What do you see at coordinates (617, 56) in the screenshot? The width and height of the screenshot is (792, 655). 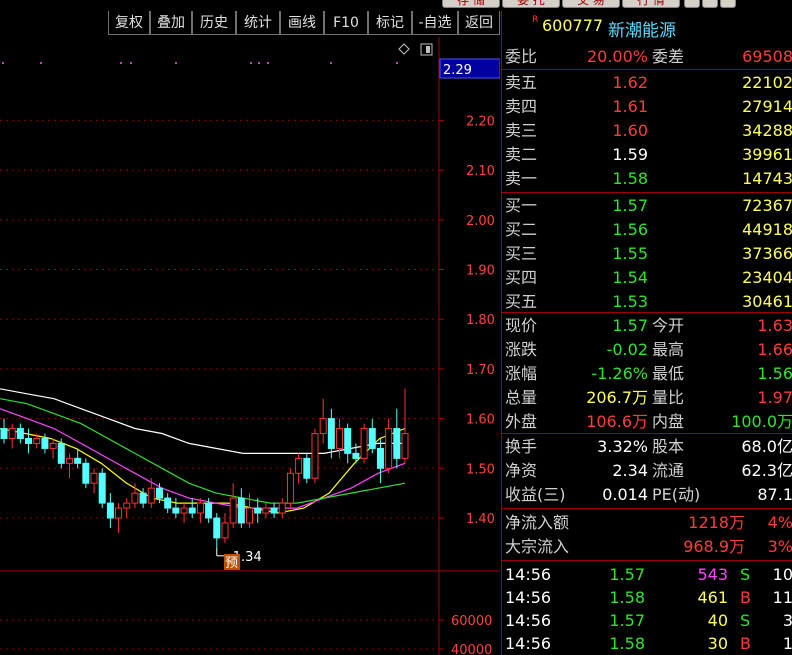 I see `order-ratio-value: 20.00%` at bounding box center [617, 56].